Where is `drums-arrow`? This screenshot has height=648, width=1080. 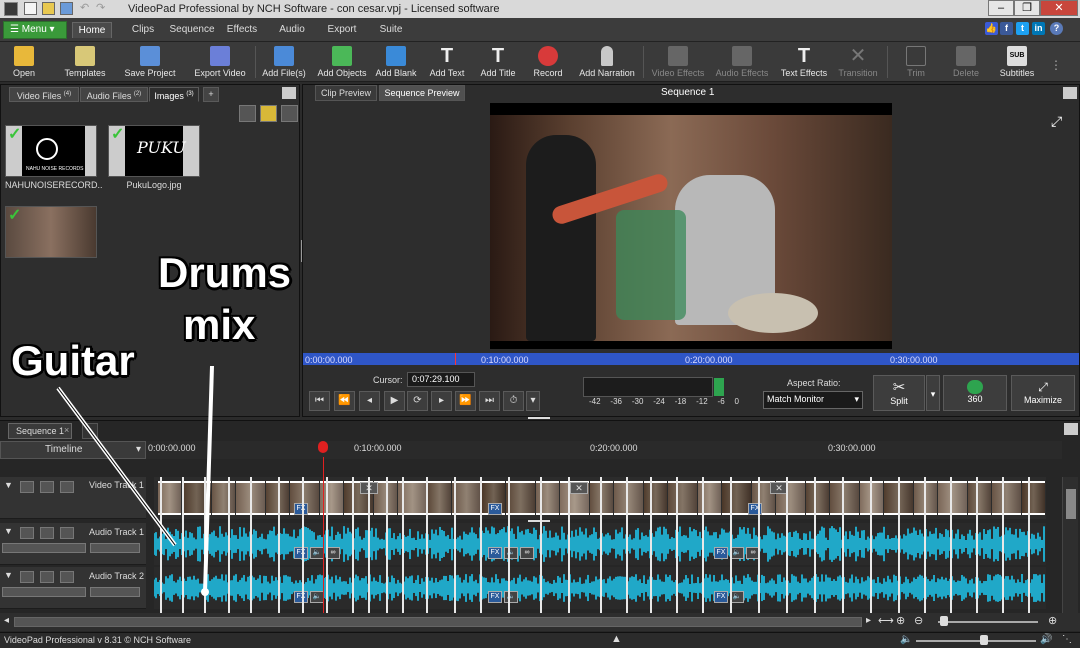
drums-arrow is located at coordinates (208, 479).